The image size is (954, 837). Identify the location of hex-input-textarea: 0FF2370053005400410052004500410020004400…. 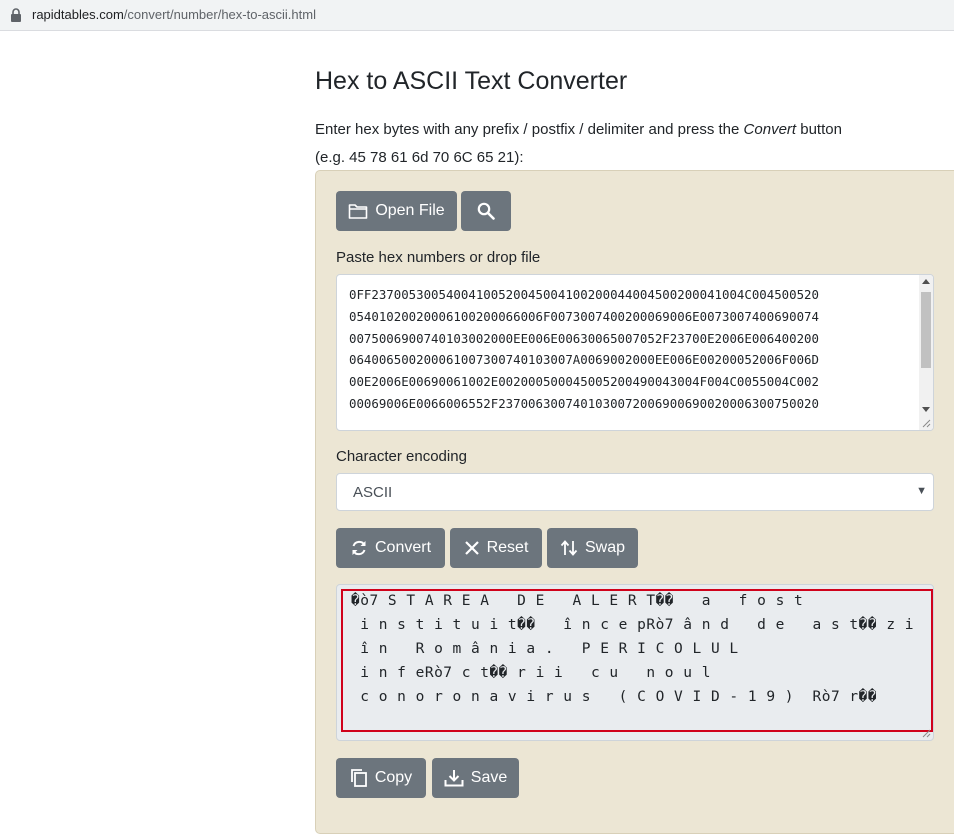
(635, 352).